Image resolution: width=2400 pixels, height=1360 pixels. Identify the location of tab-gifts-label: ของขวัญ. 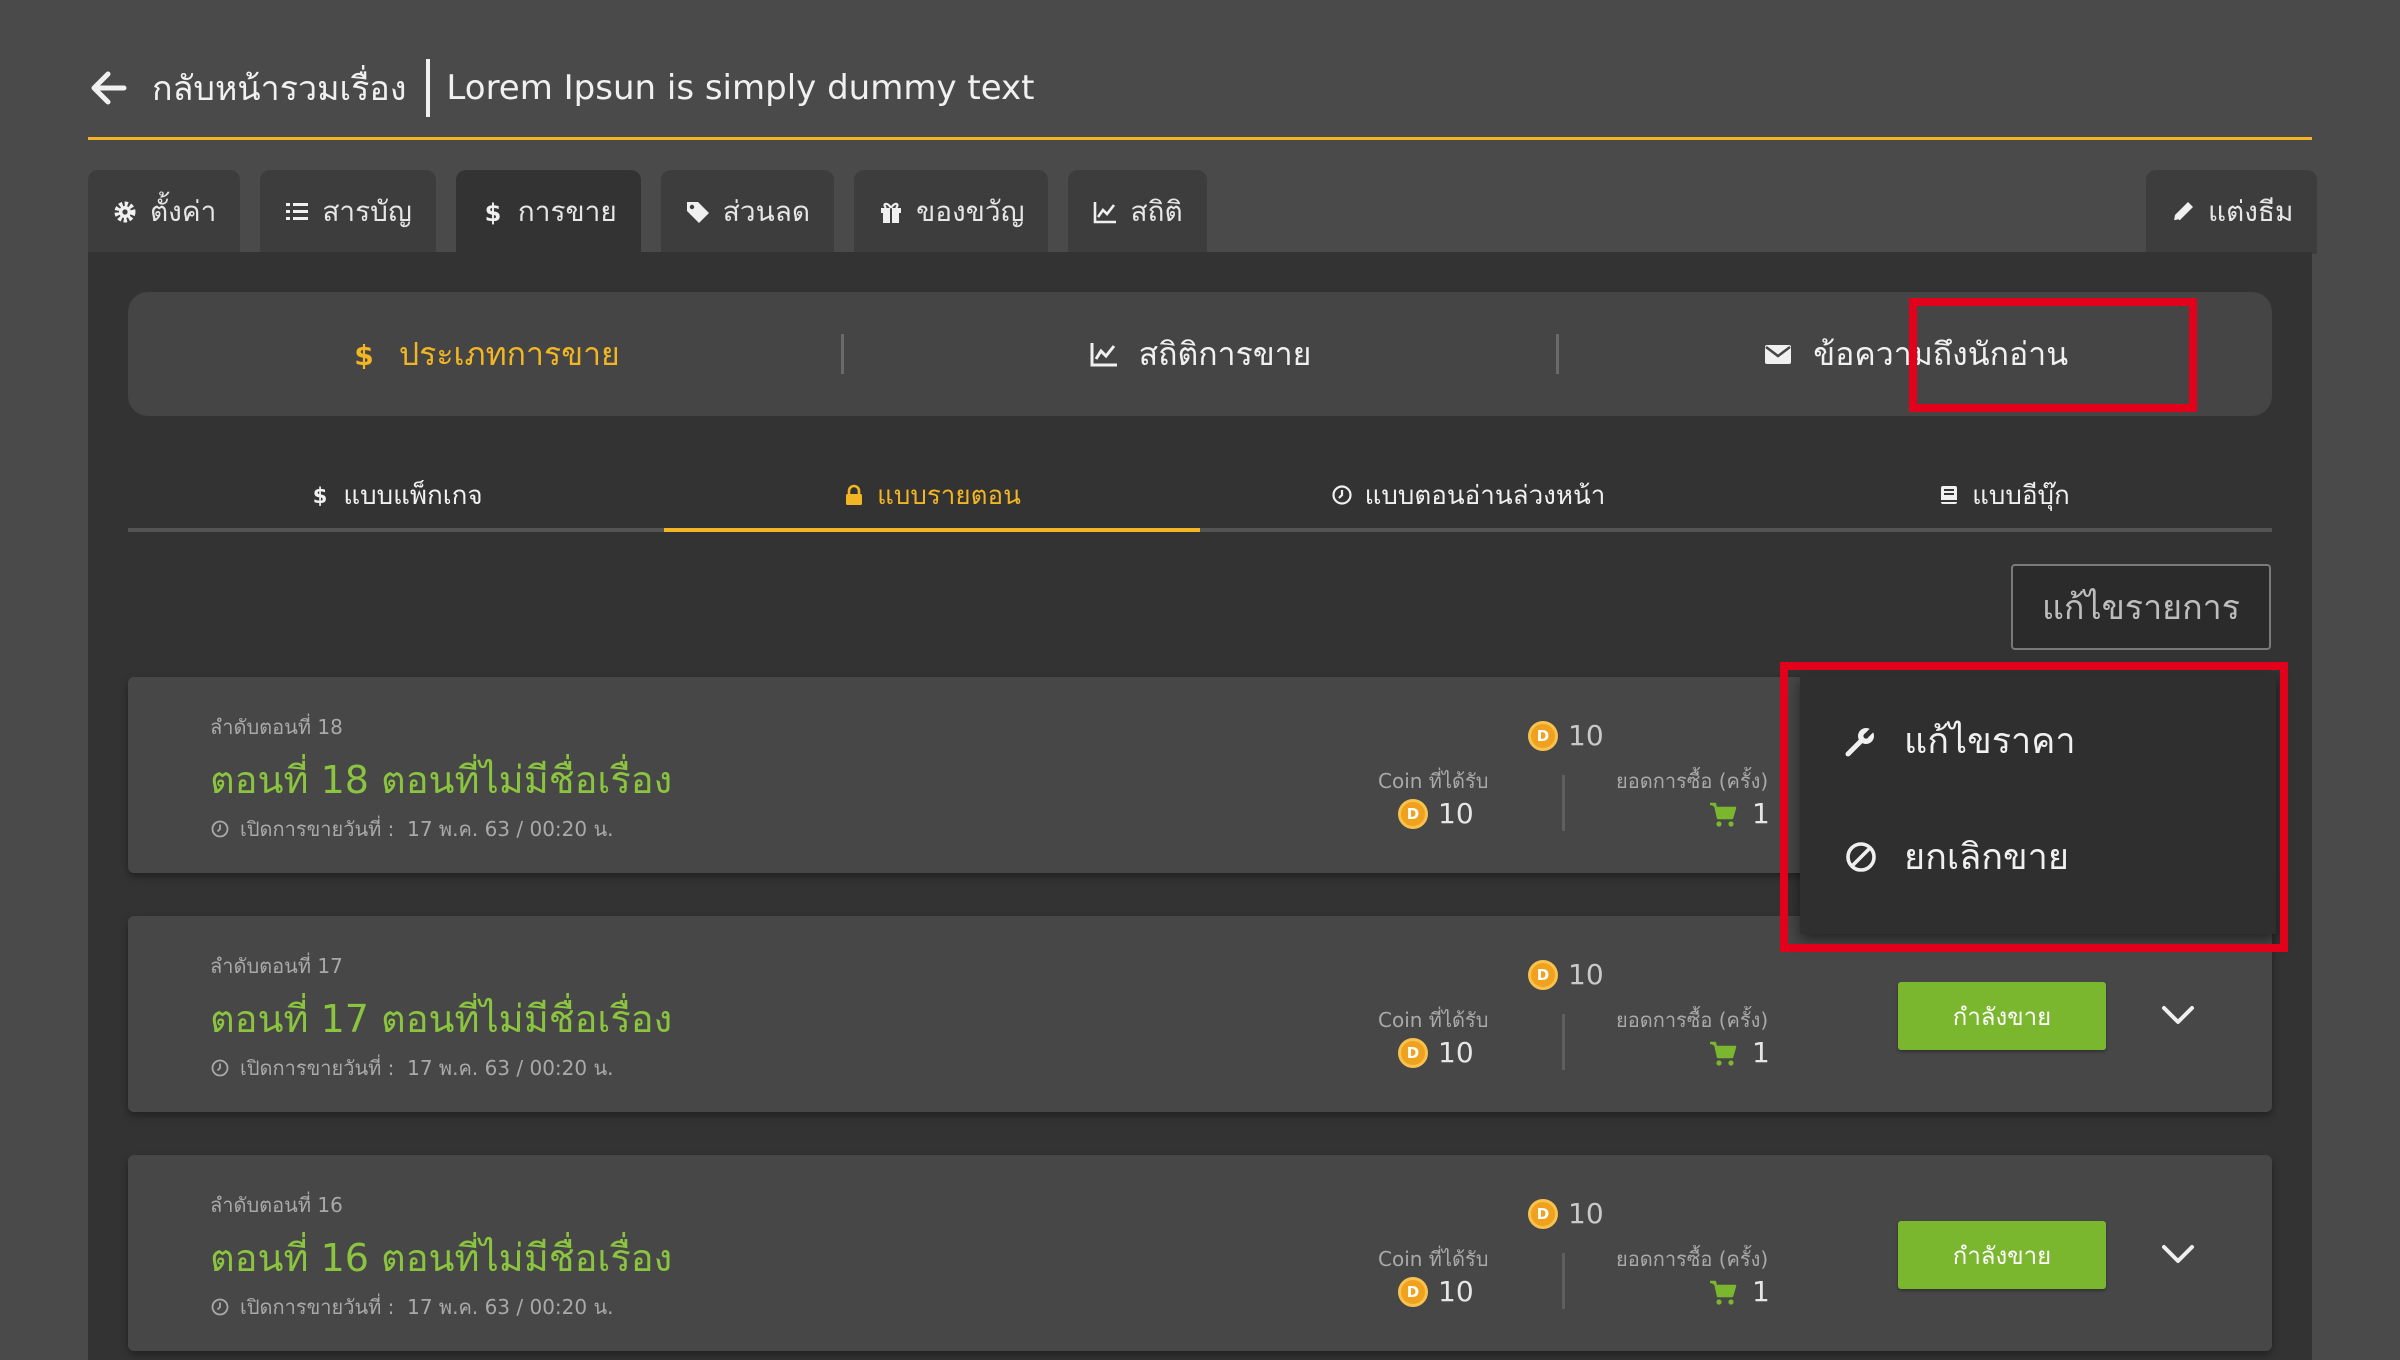
(970, 211).